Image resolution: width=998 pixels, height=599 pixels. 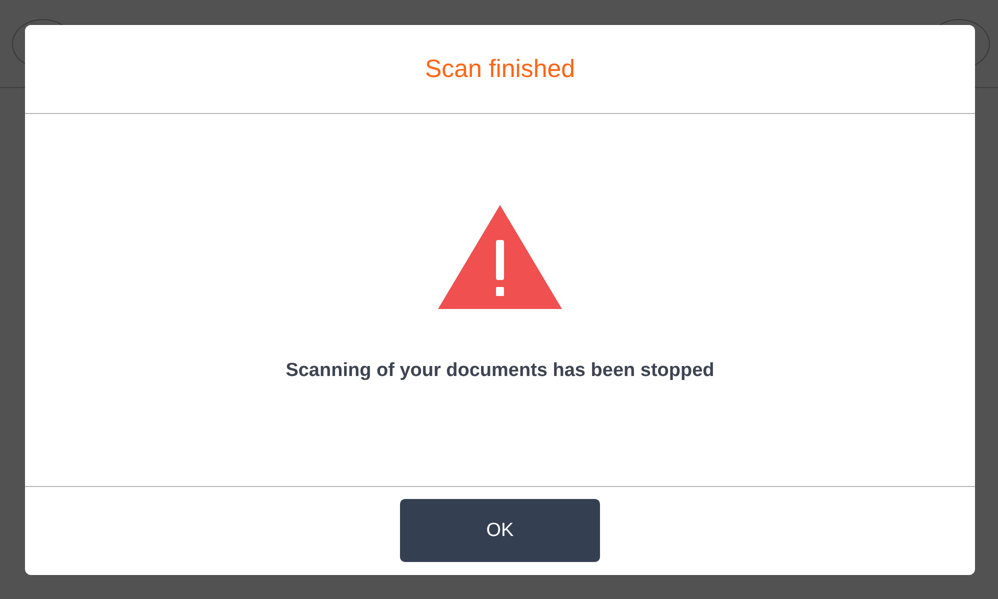 I want to click on dialog-message: Scanning of your documents has been stopped, so click(x=500, y=371).